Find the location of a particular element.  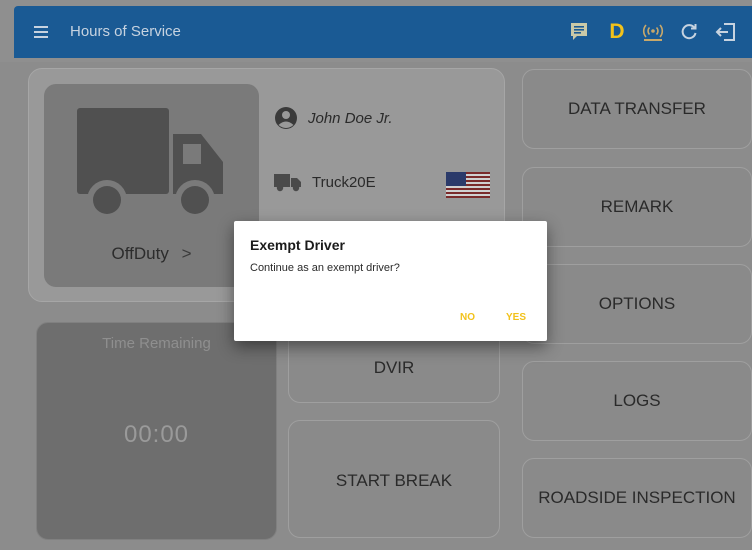

remark-button: REMARK is located at coordinates (637, 207).